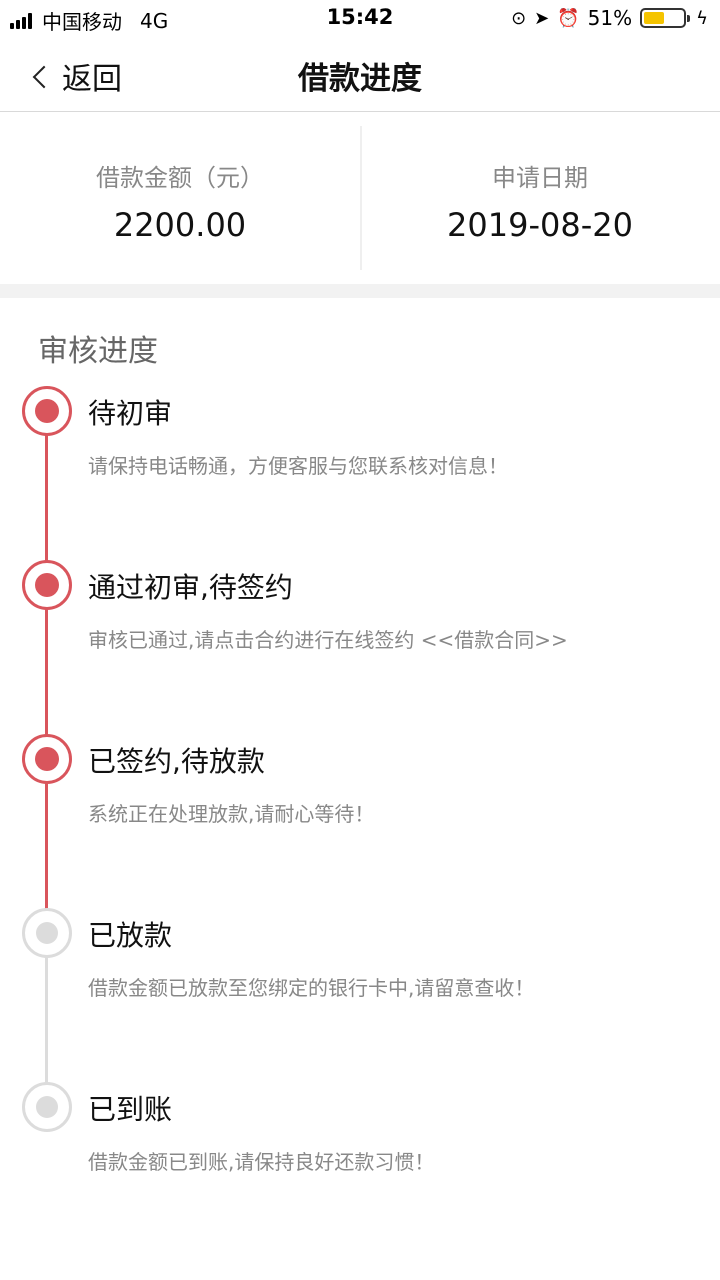  Describe the element at coordinates (568, 18) in the screenshot. I see `alarm-icon: ⏰` at that location.